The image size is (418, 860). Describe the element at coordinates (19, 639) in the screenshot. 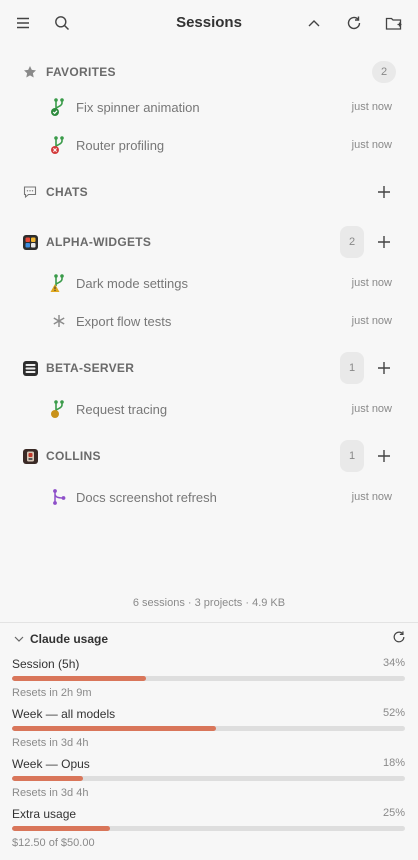

I see `chevron-down-icon` at that location.